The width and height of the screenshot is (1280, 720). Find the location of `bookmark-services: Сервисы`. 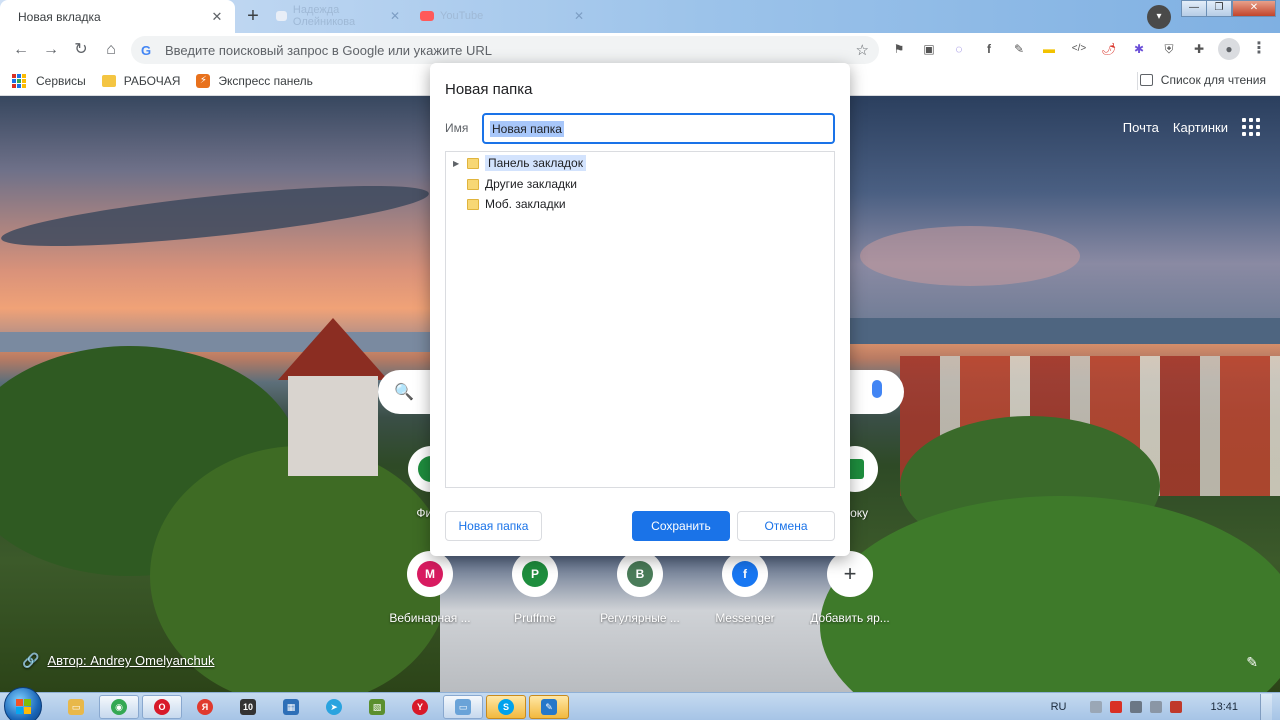

bookmark-services: Сервисы is located at coordinates (49, 80).